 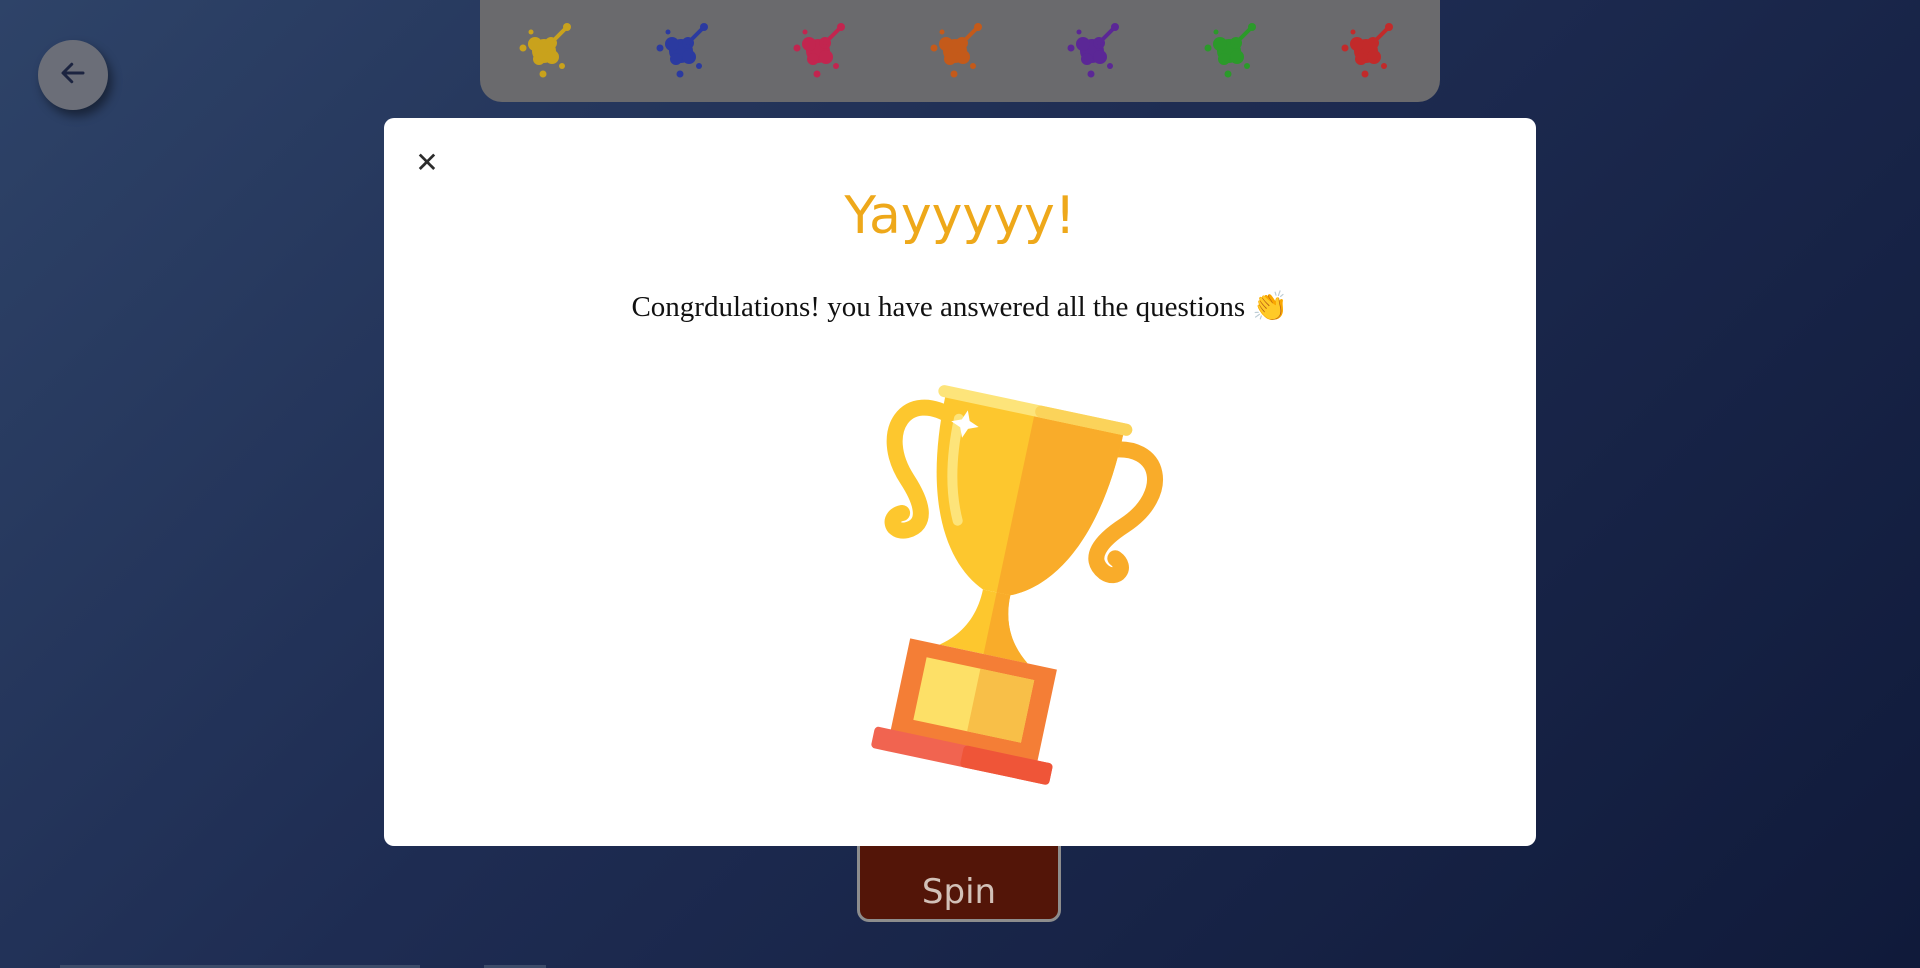 What do you see at coordinates (994, 596) in the screenshot?
I see `trophy-icon` at bounding box center [994, 596].